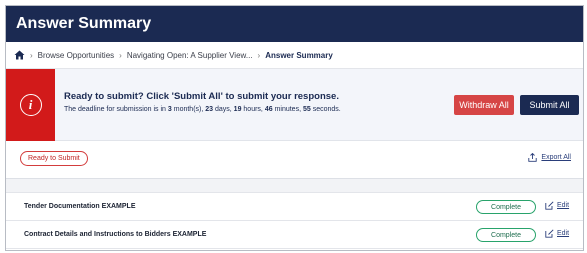 This screenshot has height=253, width=587. What do you see at coordinates (306, 109) in the screenshot?
I see `deadline-seconds: 55` at bounding box center [306, 109].